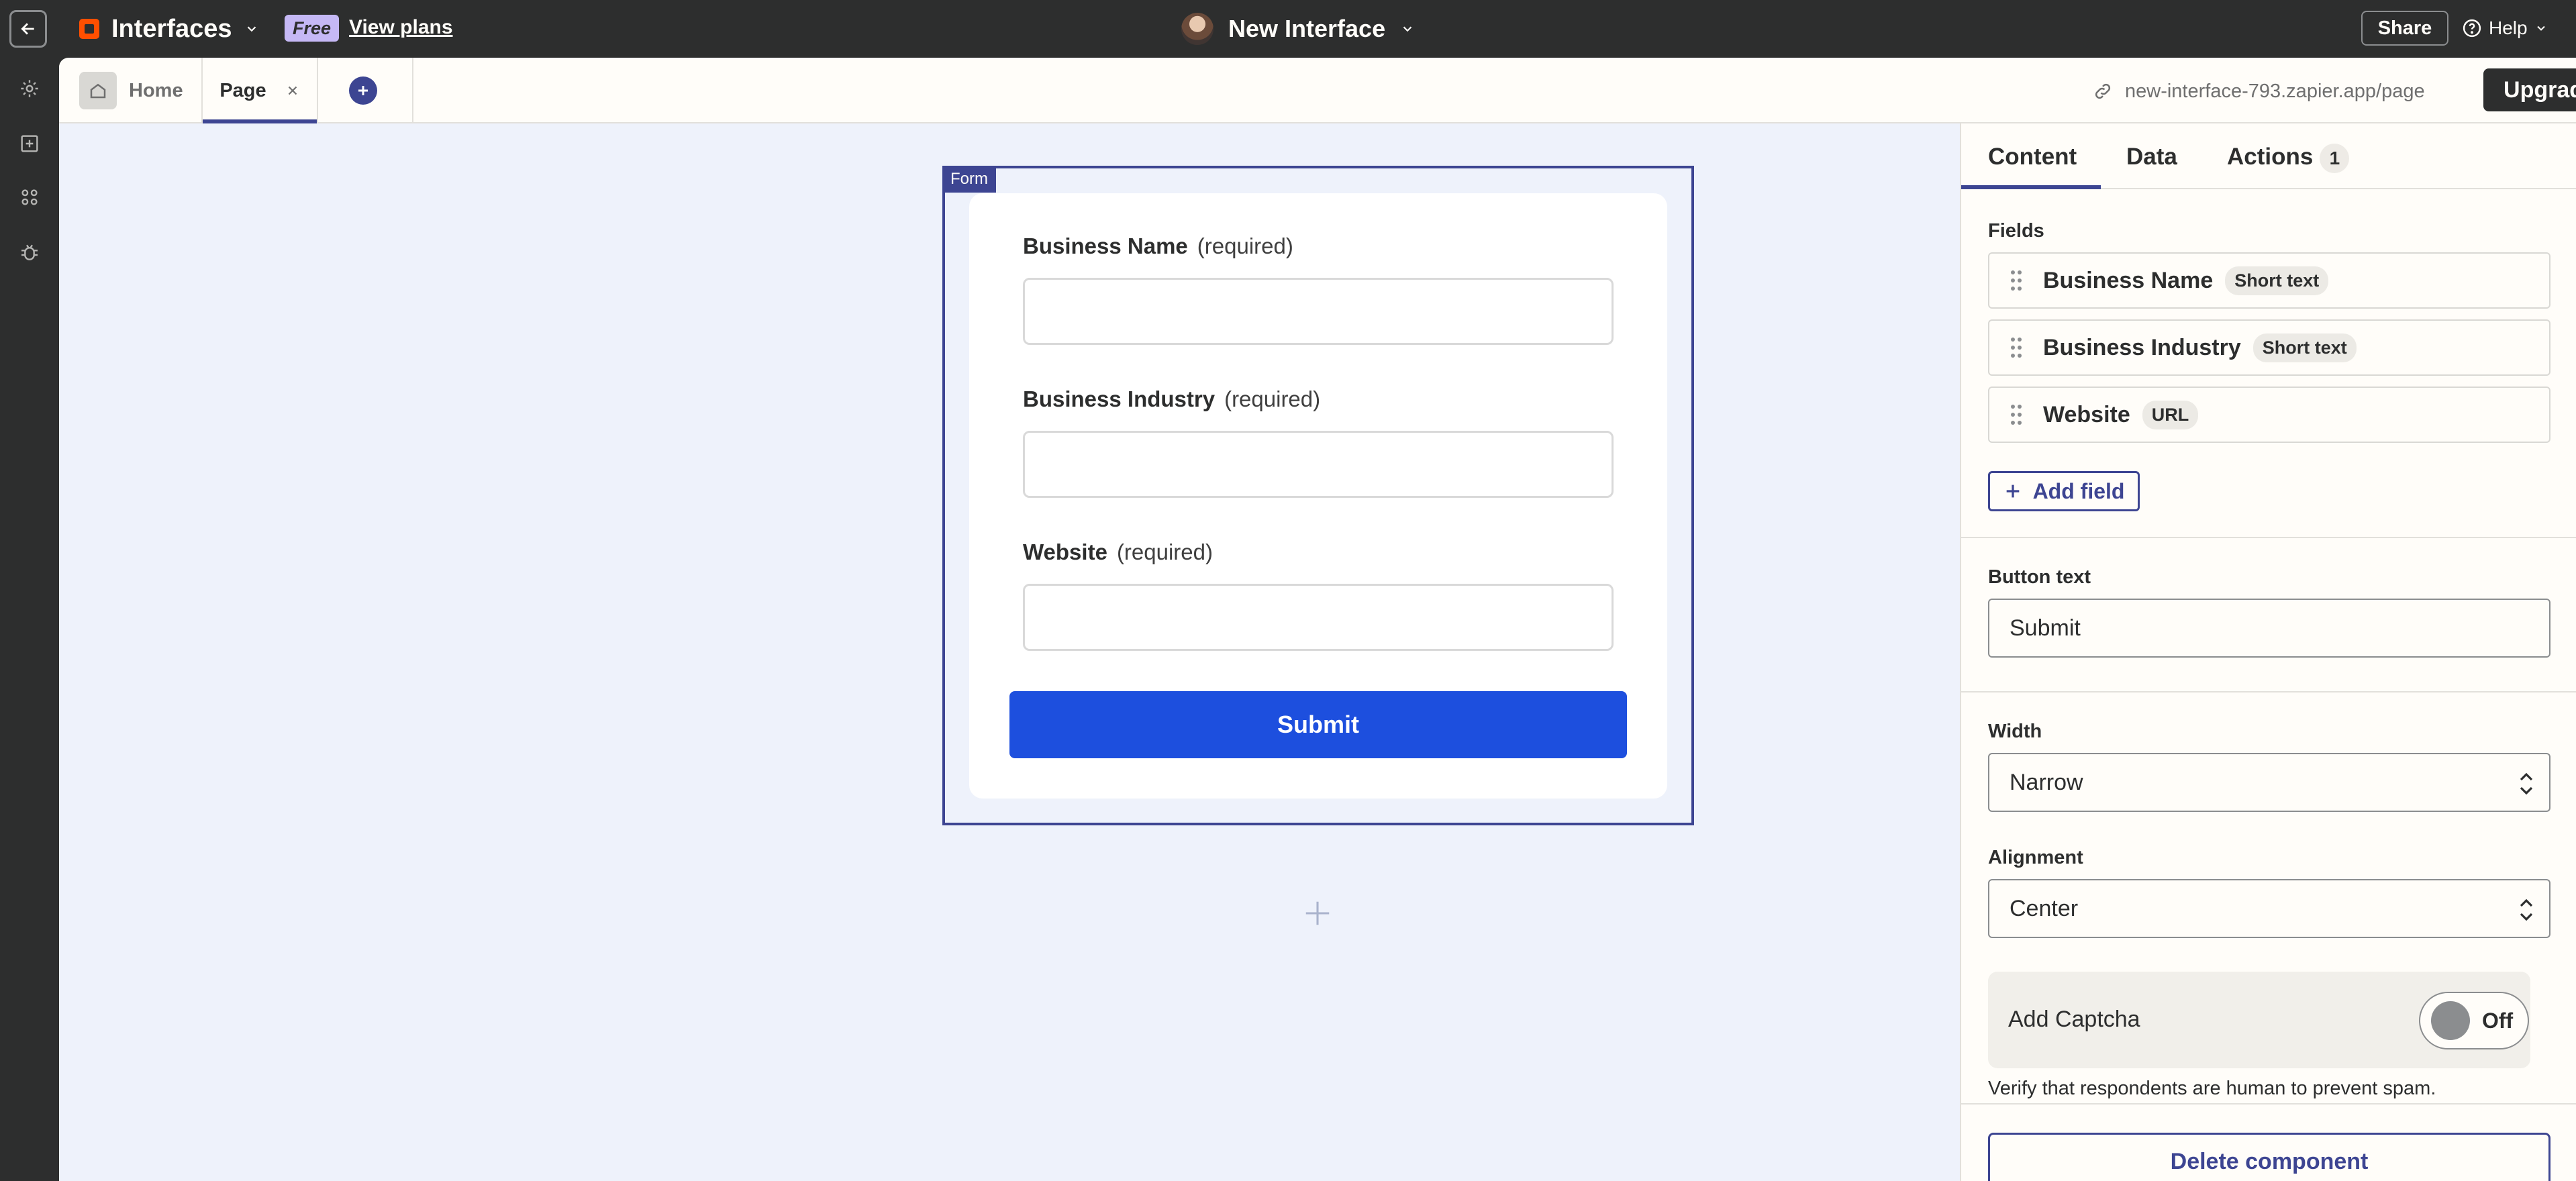 The width and height of the screenshot is (2576, 1181). I want to click on alignment-value: Center, so click(2044, 908).